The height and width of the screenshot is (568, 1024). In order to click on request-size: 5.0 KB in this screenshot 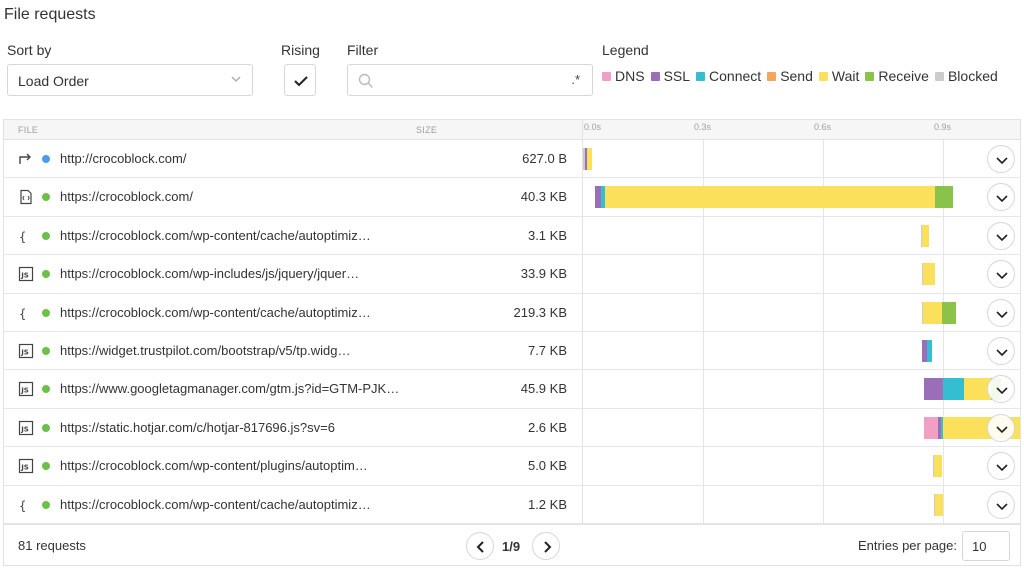, I will do `click(547, 466)`.